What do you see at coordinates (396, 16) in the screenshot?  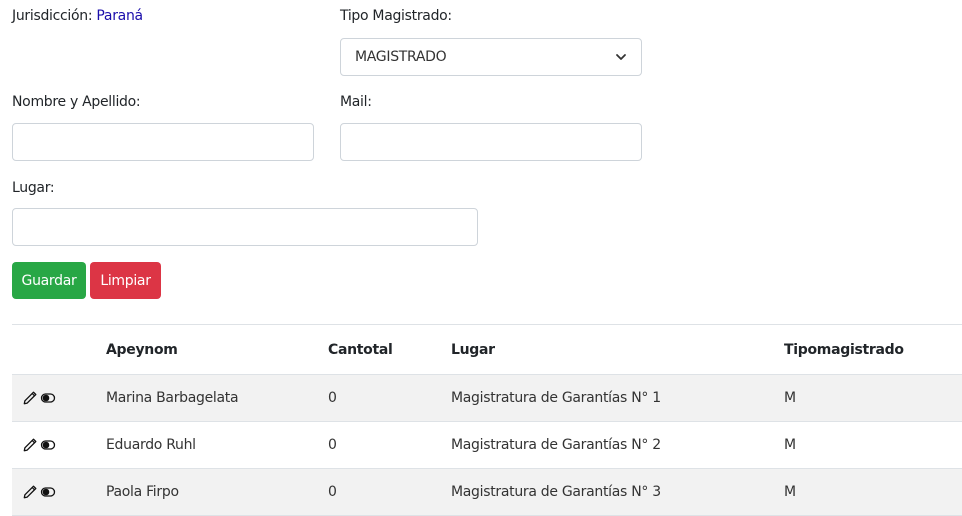 I see `tipo-magistrado-label: Tipo Magistrado:` at bounding box center [396, 16].